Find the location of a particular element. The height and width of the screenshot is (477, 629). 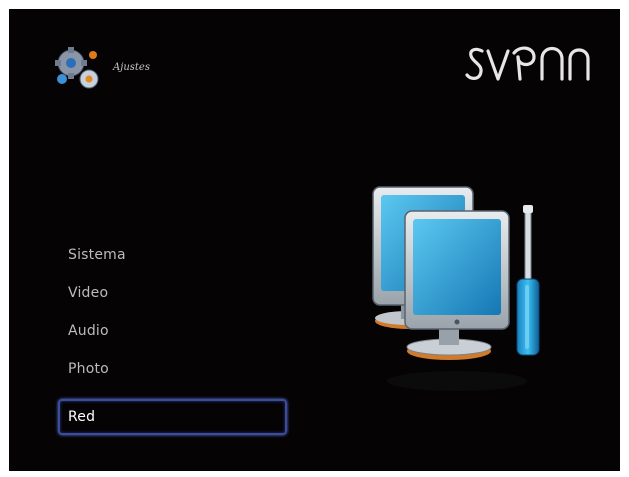

menu-item-red: Red is located at coordinates (172, 417).